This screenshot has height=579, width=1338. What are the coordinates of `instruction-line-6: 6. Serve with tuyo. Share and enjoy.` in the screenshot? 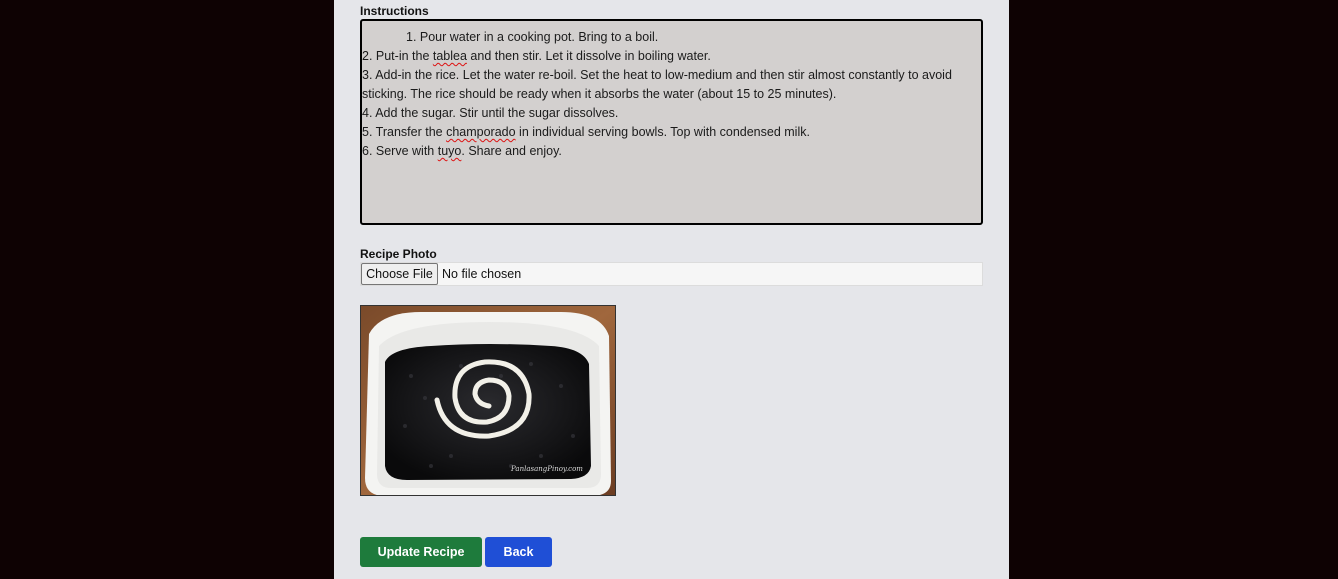 It's located at (462, 151).